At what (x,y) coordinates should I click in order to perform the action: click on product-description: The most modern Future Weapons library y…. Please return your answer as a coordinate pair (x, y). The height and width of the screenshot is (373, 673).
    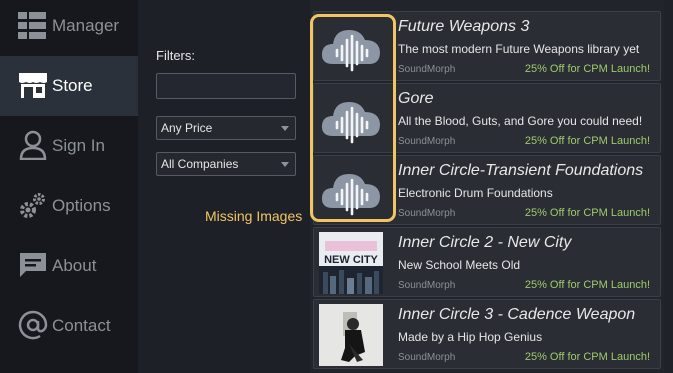
    Looking at the image, I should click on (519, 49).